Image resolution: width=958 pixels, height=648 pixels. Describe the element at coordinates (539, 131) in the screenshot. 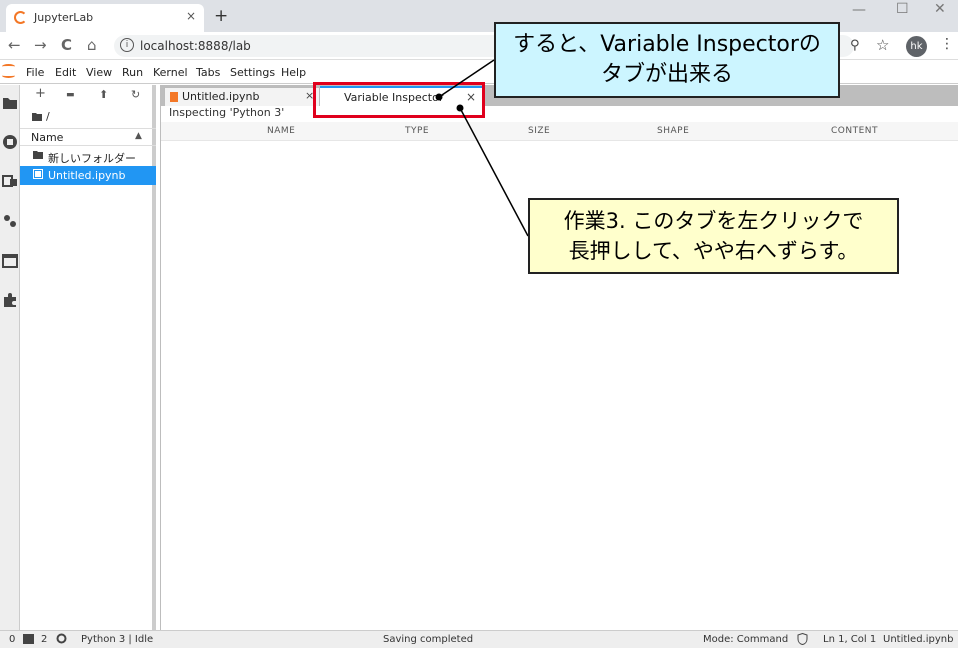

I see `column-size: SIZE` at that location.